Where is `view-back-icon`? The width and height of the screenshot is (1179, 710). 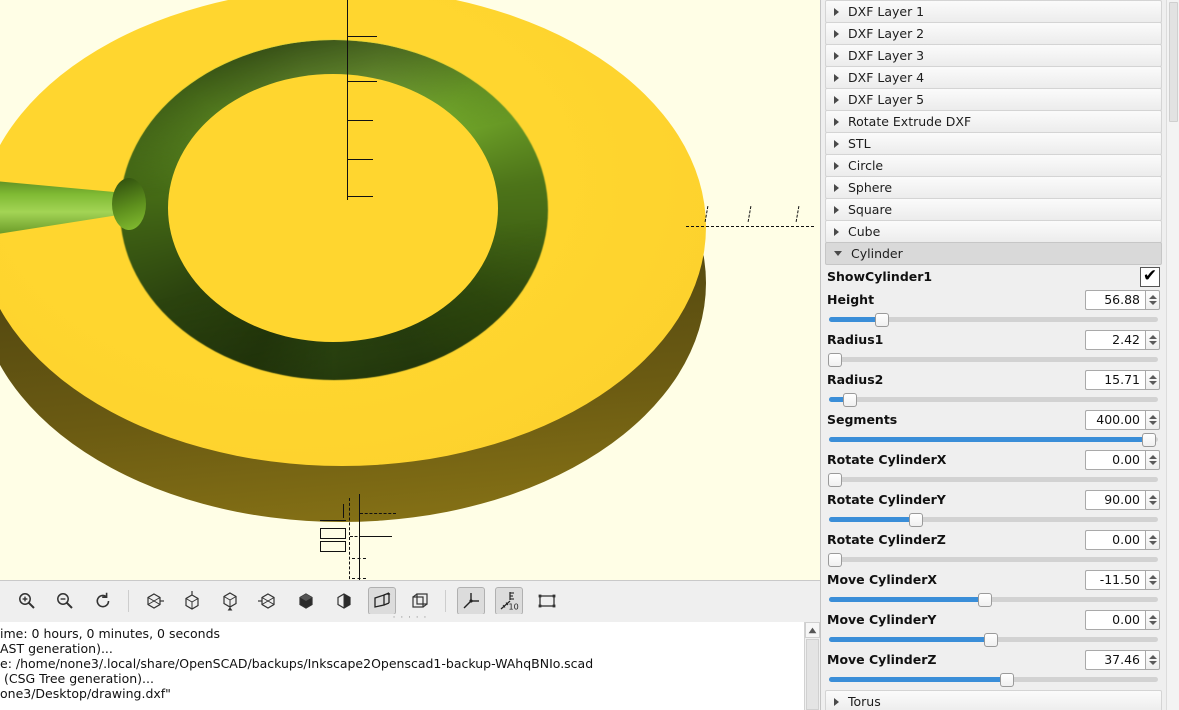 view-back-icon is located at coordinates (344, 601).